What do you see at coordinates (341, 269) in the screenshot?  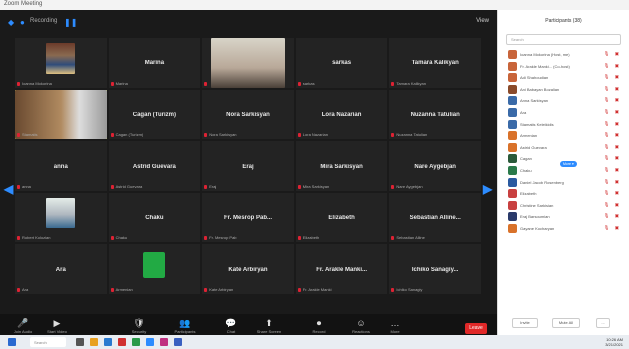 I see `participant-video-tile: Fr. Arakle Manki... Fr. Arakle Manki` at bounding box center [341, 269].